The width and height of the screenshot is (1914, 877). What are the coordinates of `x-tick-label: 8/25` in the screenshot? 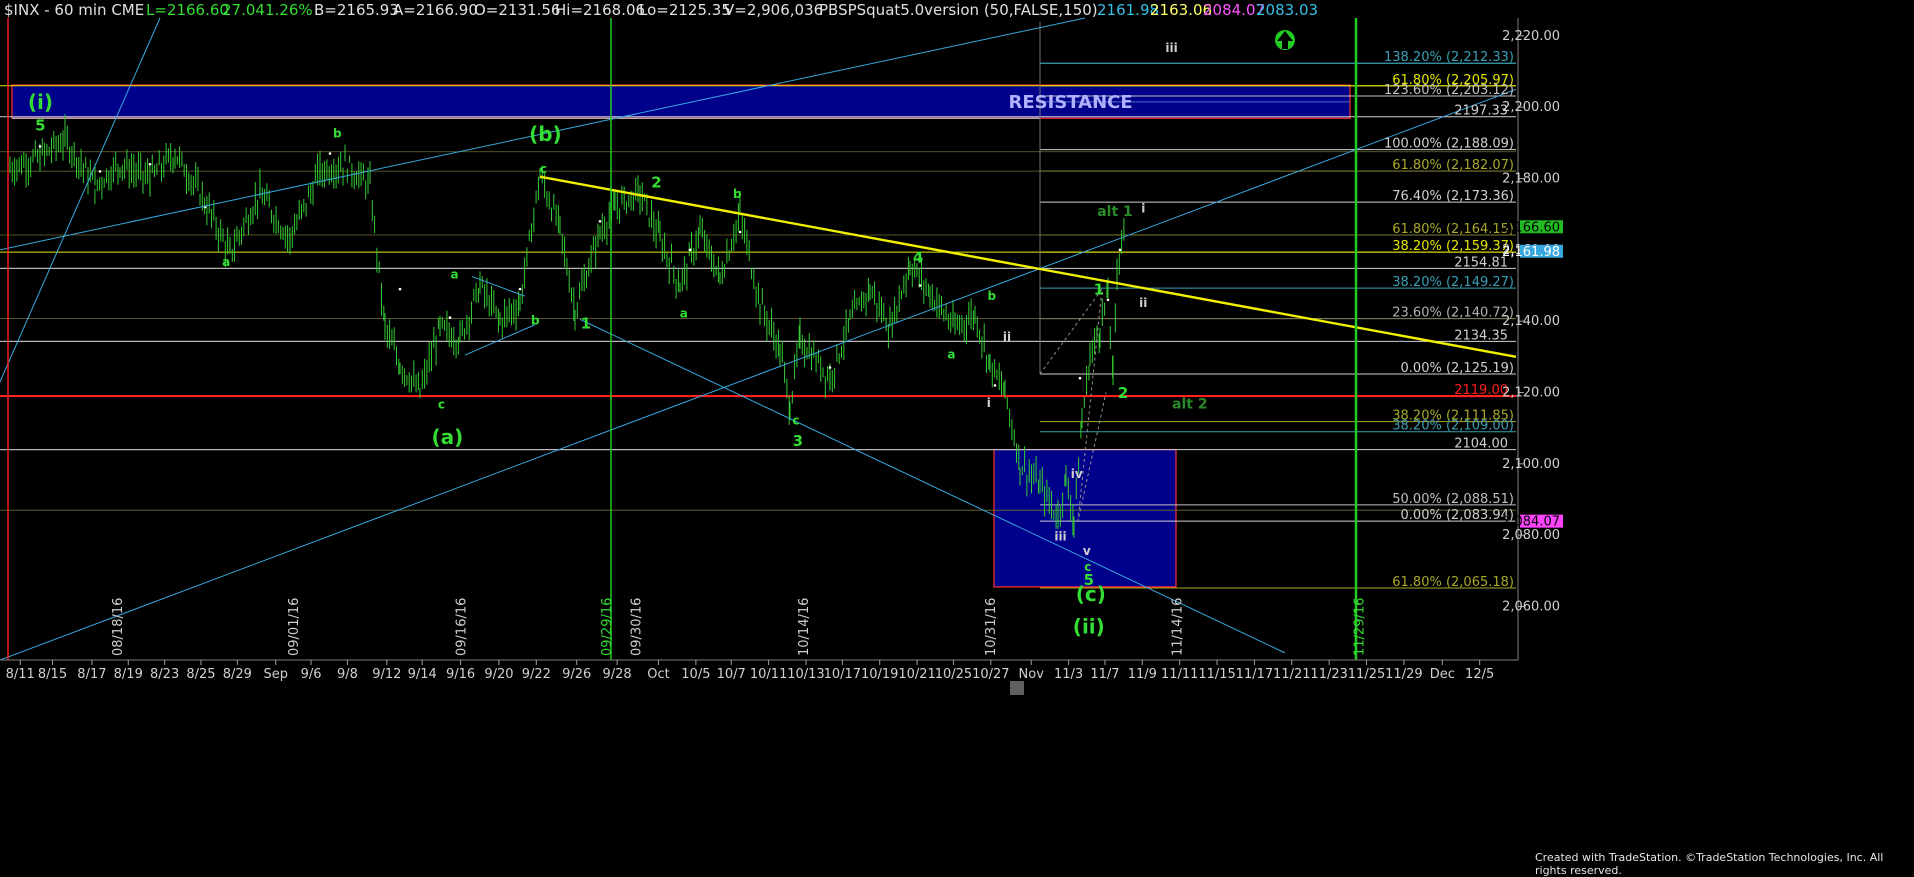 It's located at (200, 674).